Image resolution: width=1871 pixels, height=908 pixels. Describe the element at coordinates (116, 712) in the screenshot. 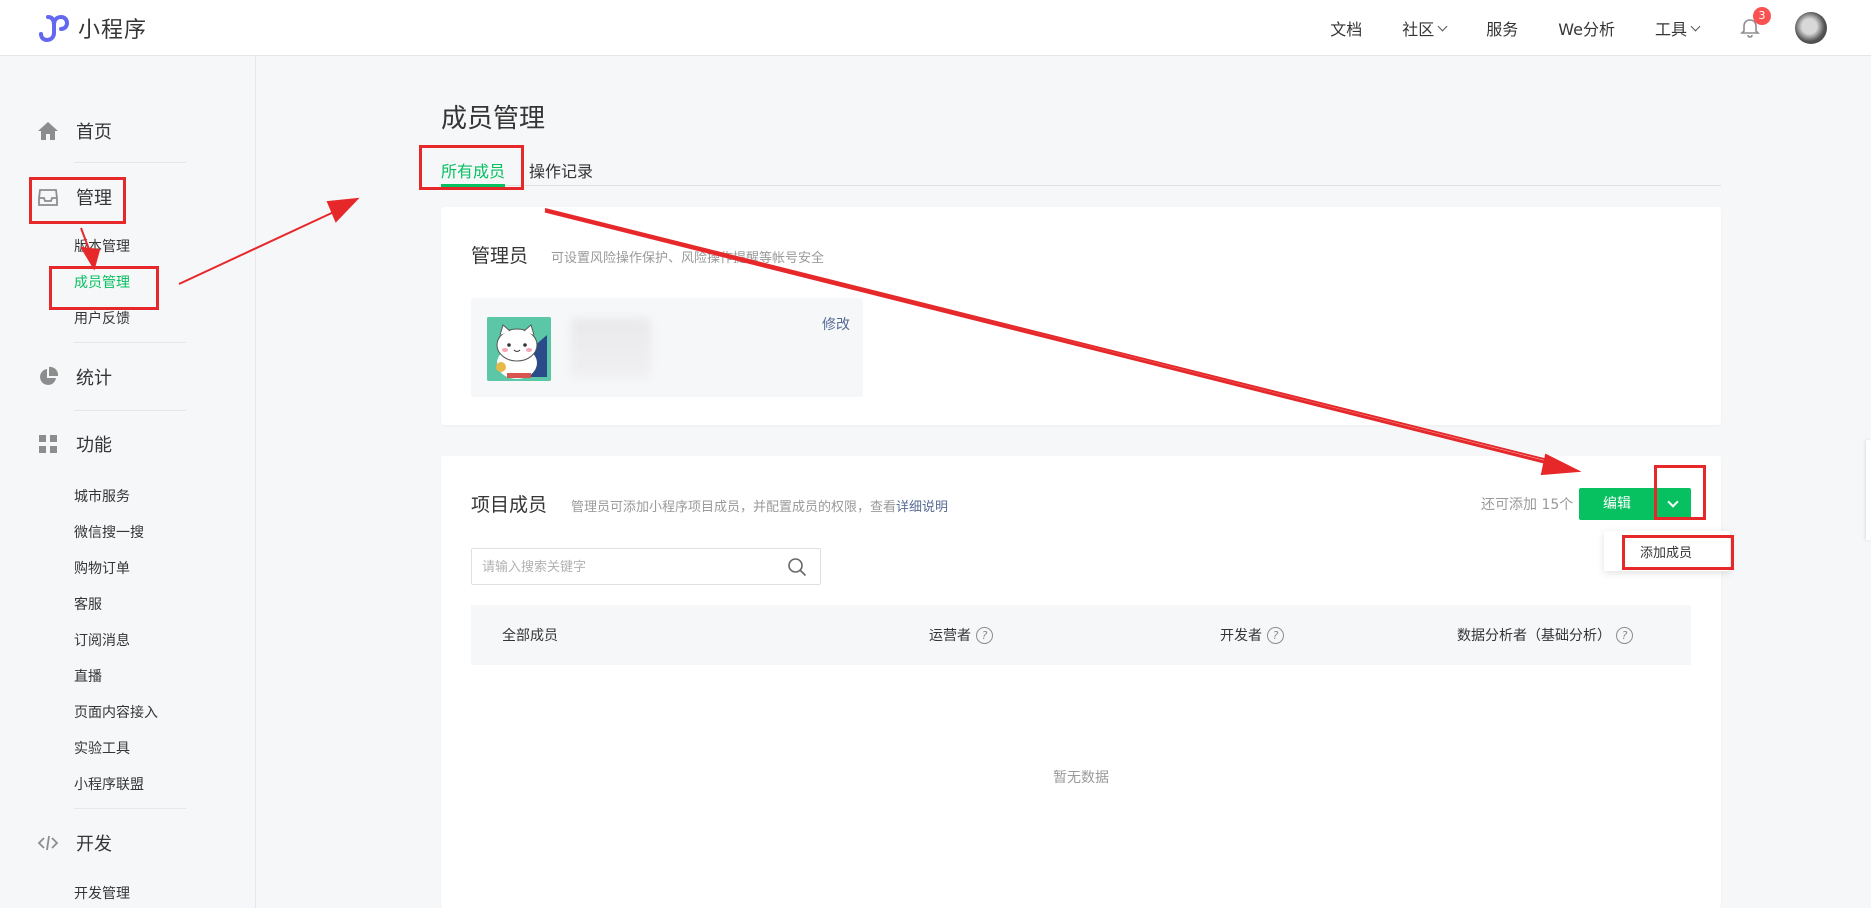

I see `sidebar-item-page-content: 页面内容接入` at that location.